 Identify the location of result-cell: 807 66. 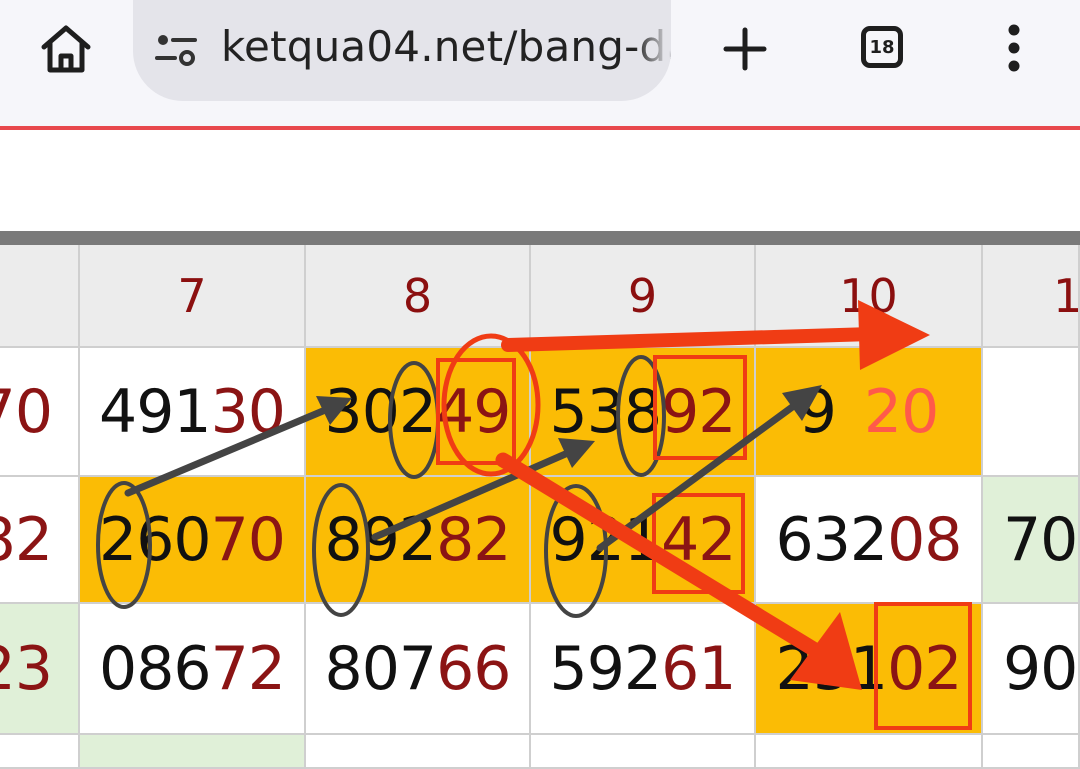
(418, 669).